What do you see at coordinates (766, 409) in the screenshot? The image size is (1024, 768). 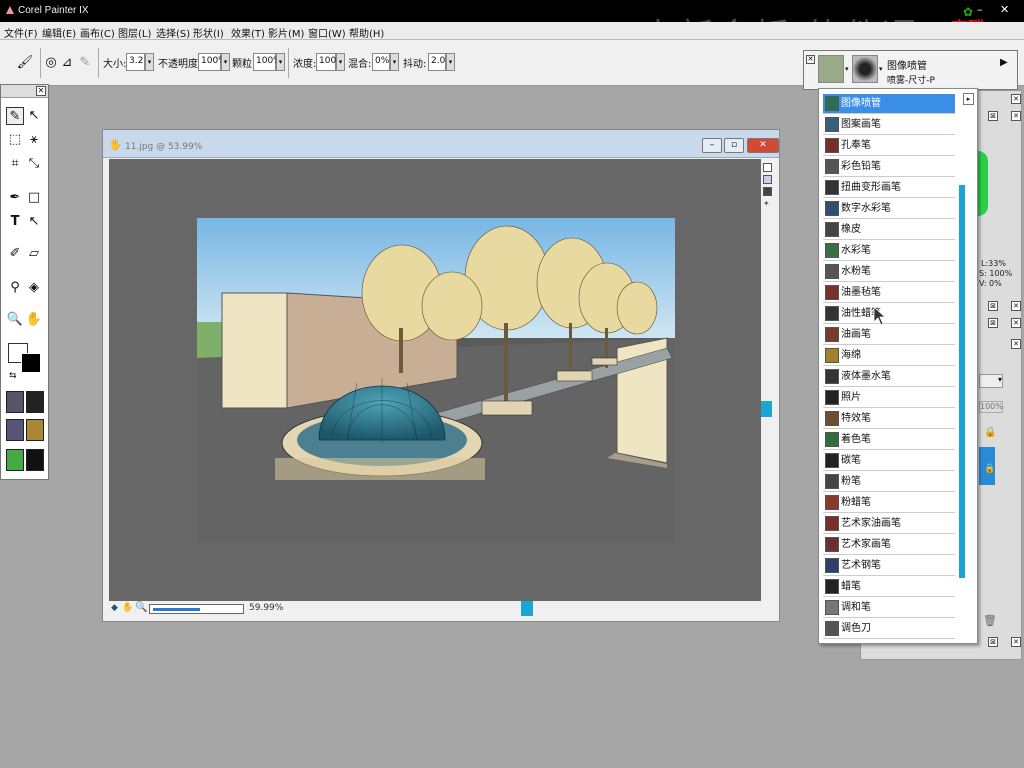 I see `scroll-thumb` at bounding box center [766, 409].